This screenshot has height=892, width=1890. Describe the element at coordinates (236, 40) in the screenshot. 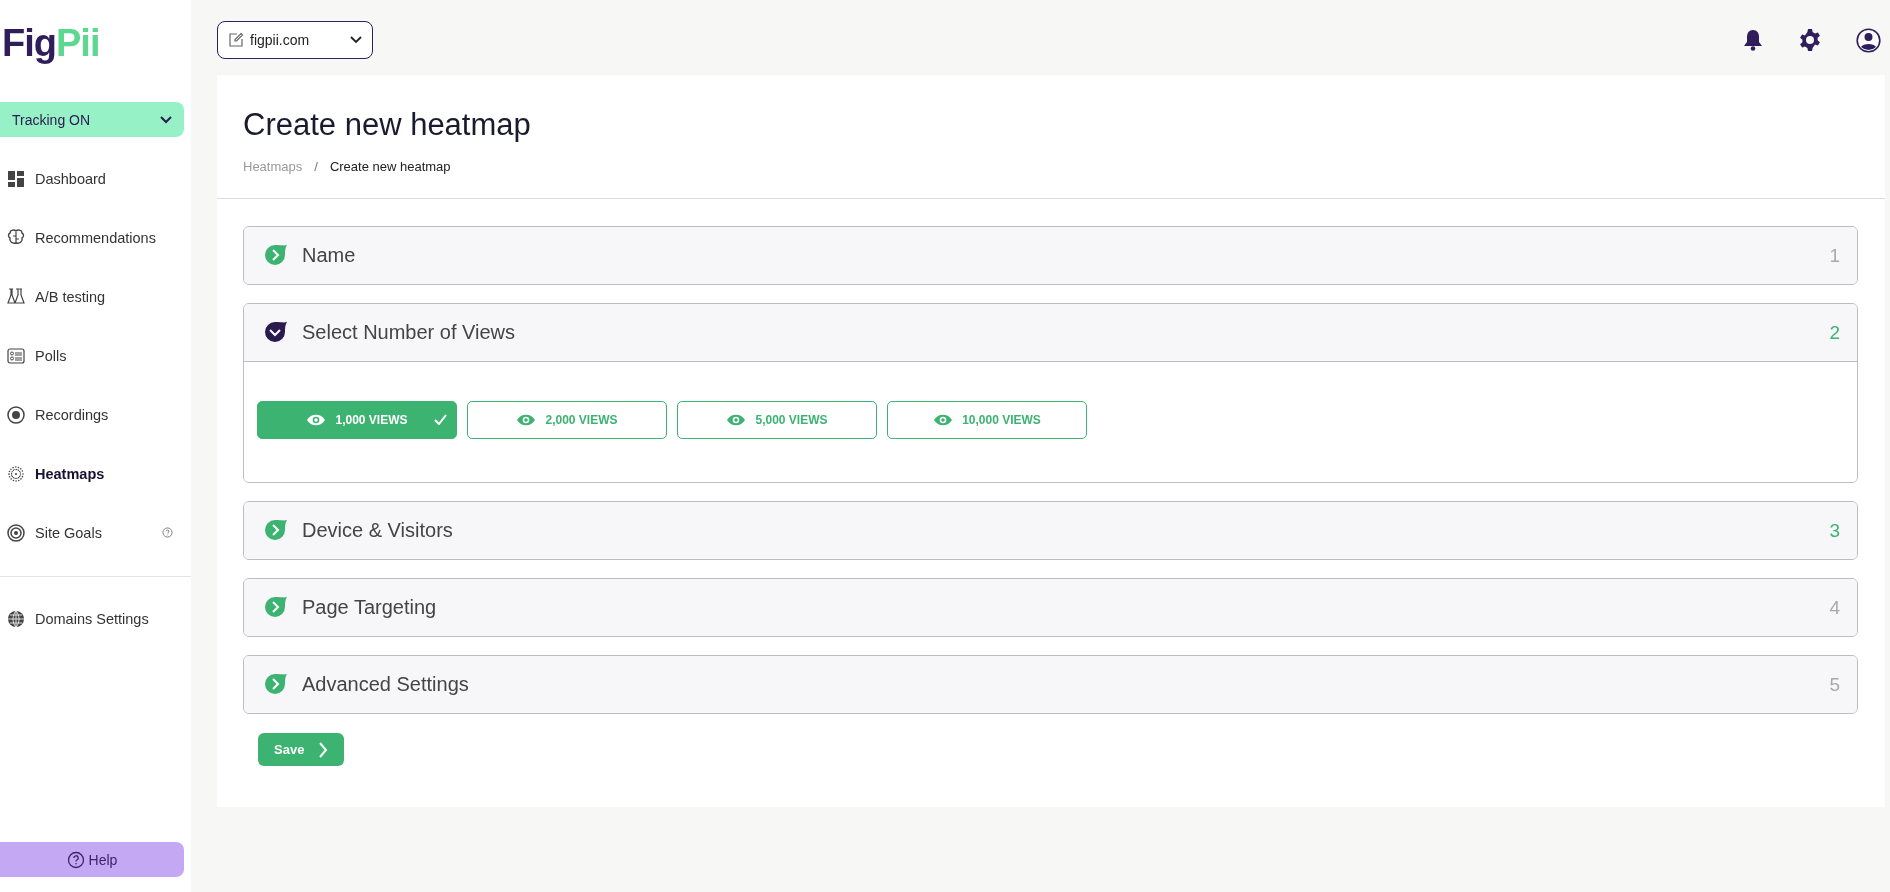

I see `edit-icon` at that location.